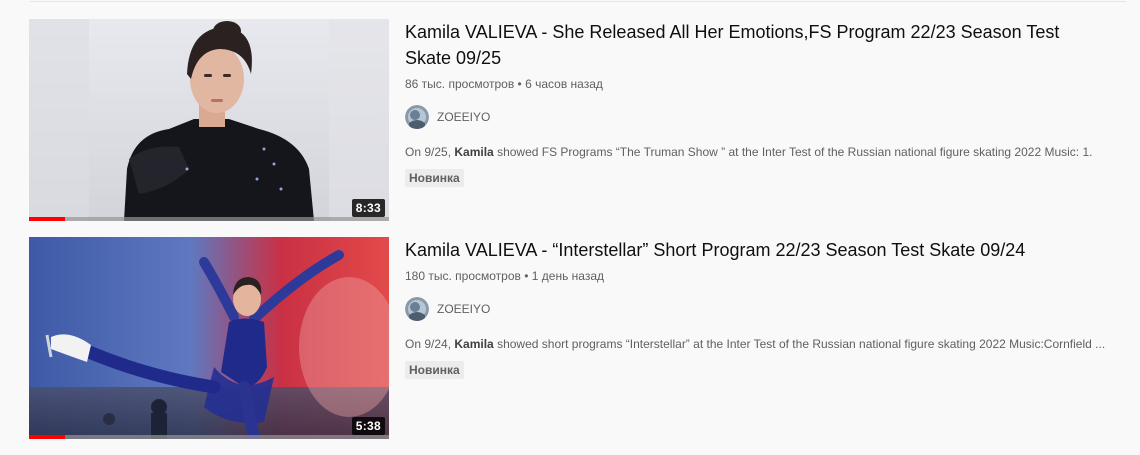 The image size is (1140, 455). I want to click on video-stats-1: 86 тыс. просмотров • 6 часов назад, so click(760, 84).